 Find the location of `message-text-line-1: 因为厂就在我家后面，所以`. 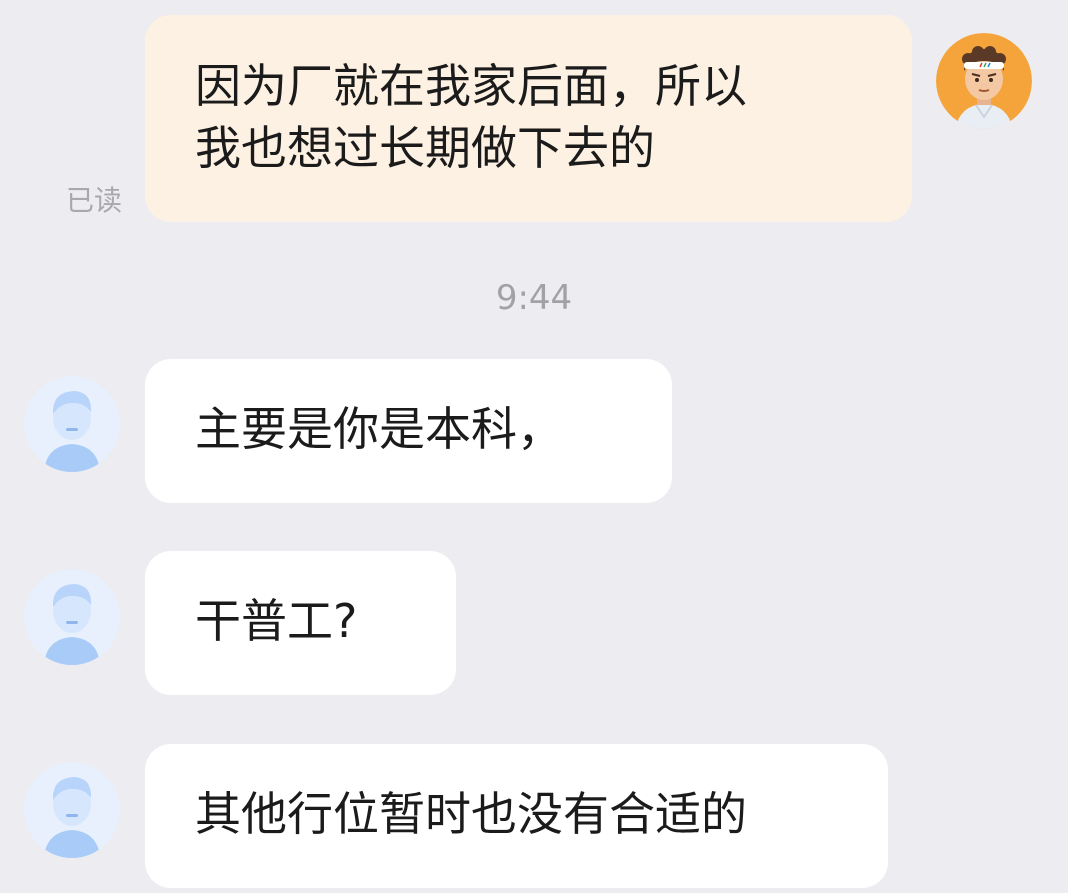

message-text-line-1: 因为厂就在我家后面，所以 is located at coordinates (471, 86).